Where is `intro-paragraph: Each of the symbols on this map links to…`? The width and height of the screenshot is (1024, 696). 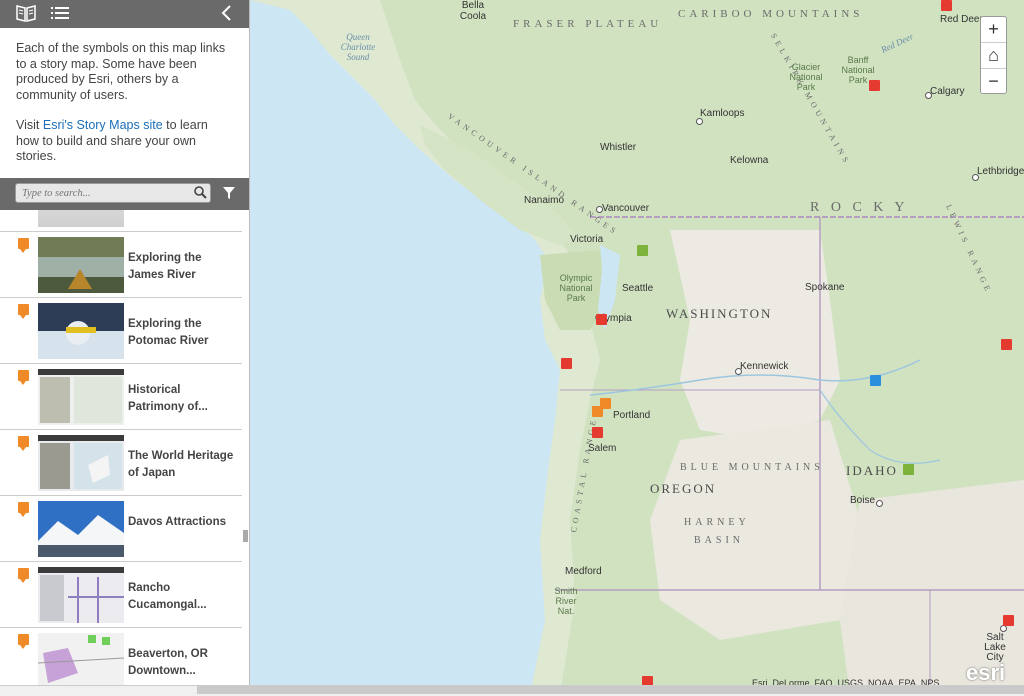 intro-paragraph: Each of the symbols on this map links to… is located at coordinates (121, 71).